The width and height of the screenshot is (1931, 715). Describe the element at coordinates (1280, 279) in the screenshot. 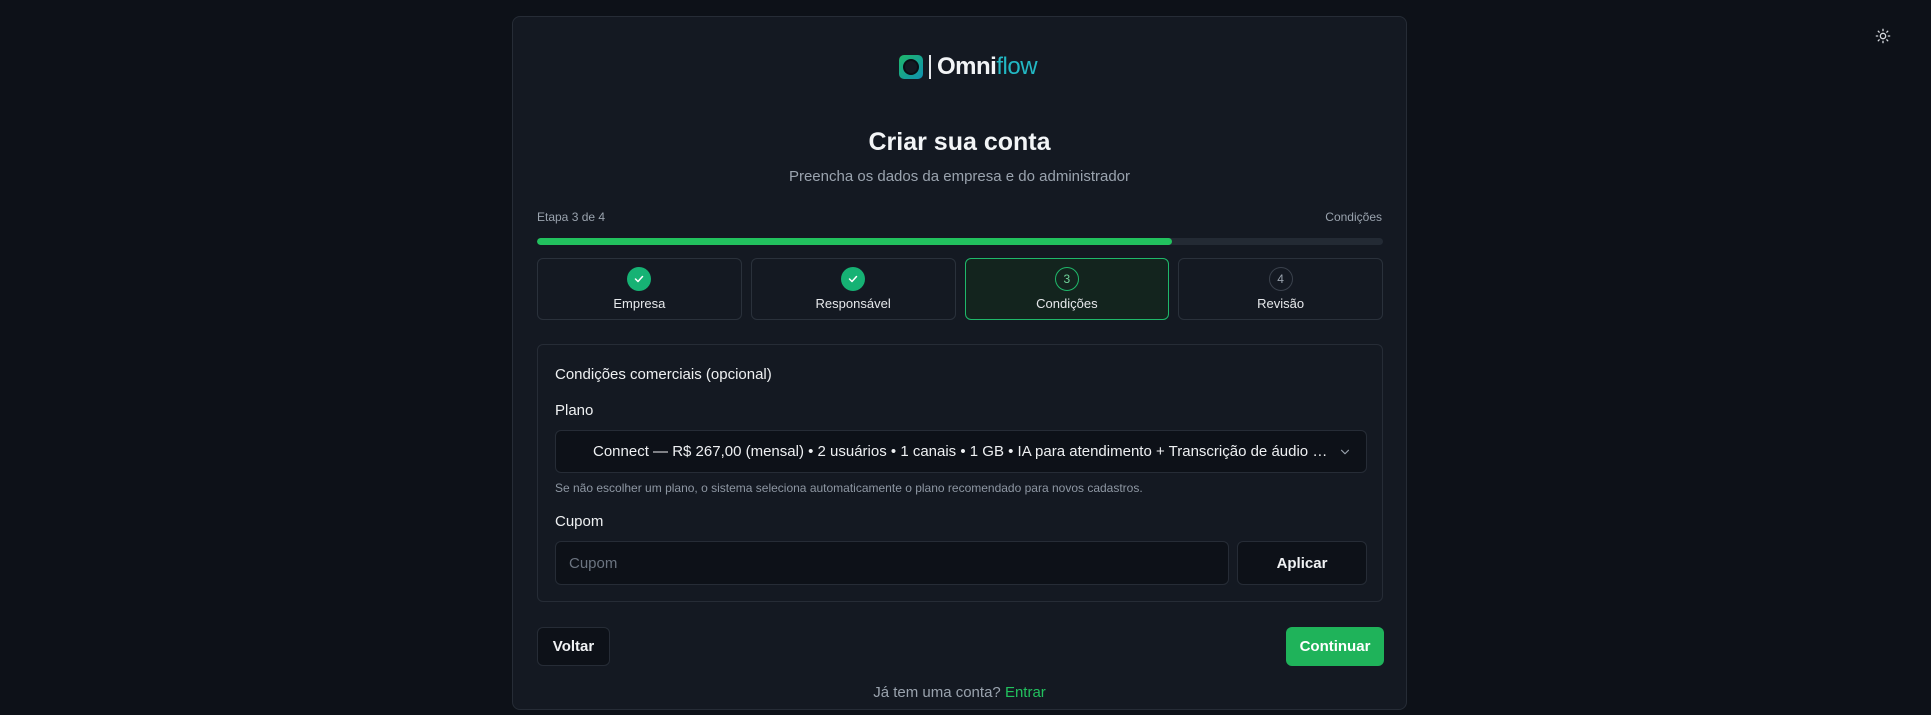

I see `step-number-badge: 4` at that location.